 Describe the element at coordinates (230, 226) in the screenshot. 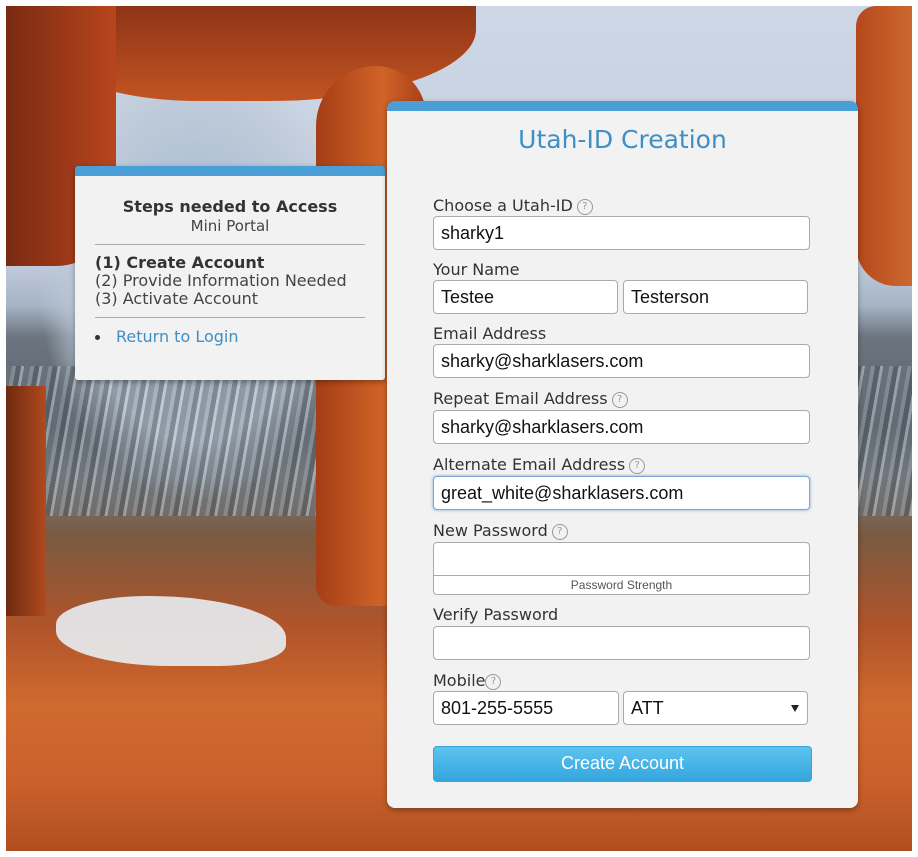

I see `steps-subtitle: Mini Portal` at that location.